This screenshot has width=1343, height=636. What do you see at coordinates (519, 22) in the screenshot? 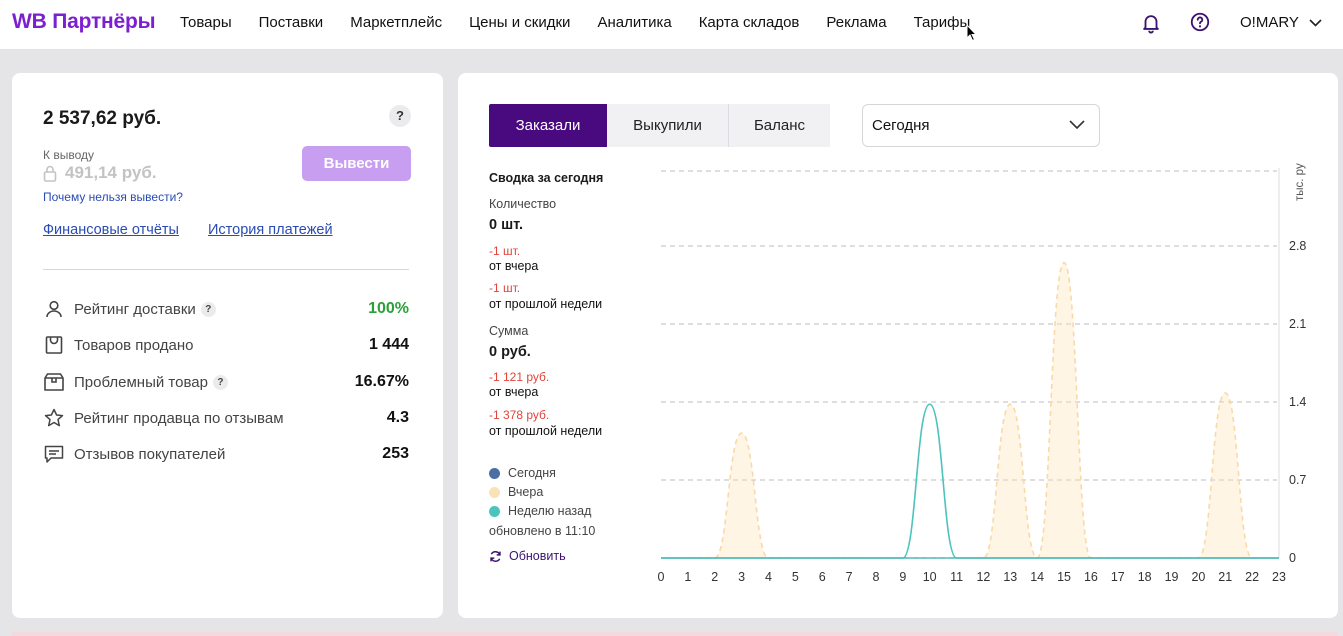
I see `nav-item-prices: Цены и скидки` at bounding box center [519, 22].